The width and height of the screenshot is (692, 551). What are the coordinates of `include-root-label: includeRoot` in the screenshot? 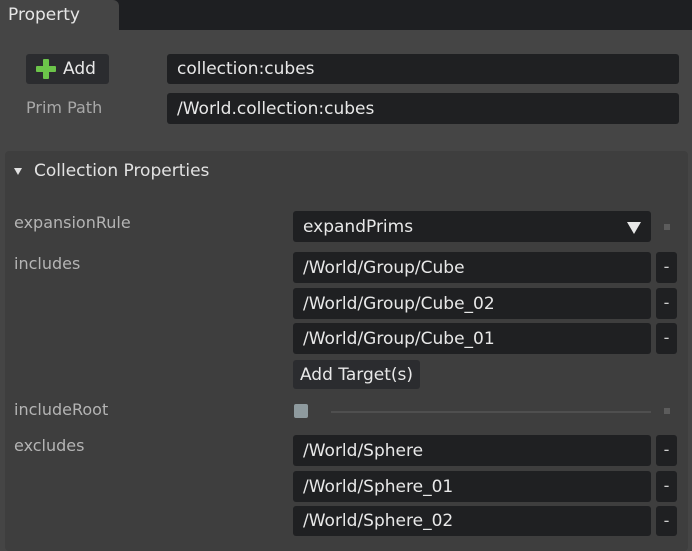 It's located at (61, 409).